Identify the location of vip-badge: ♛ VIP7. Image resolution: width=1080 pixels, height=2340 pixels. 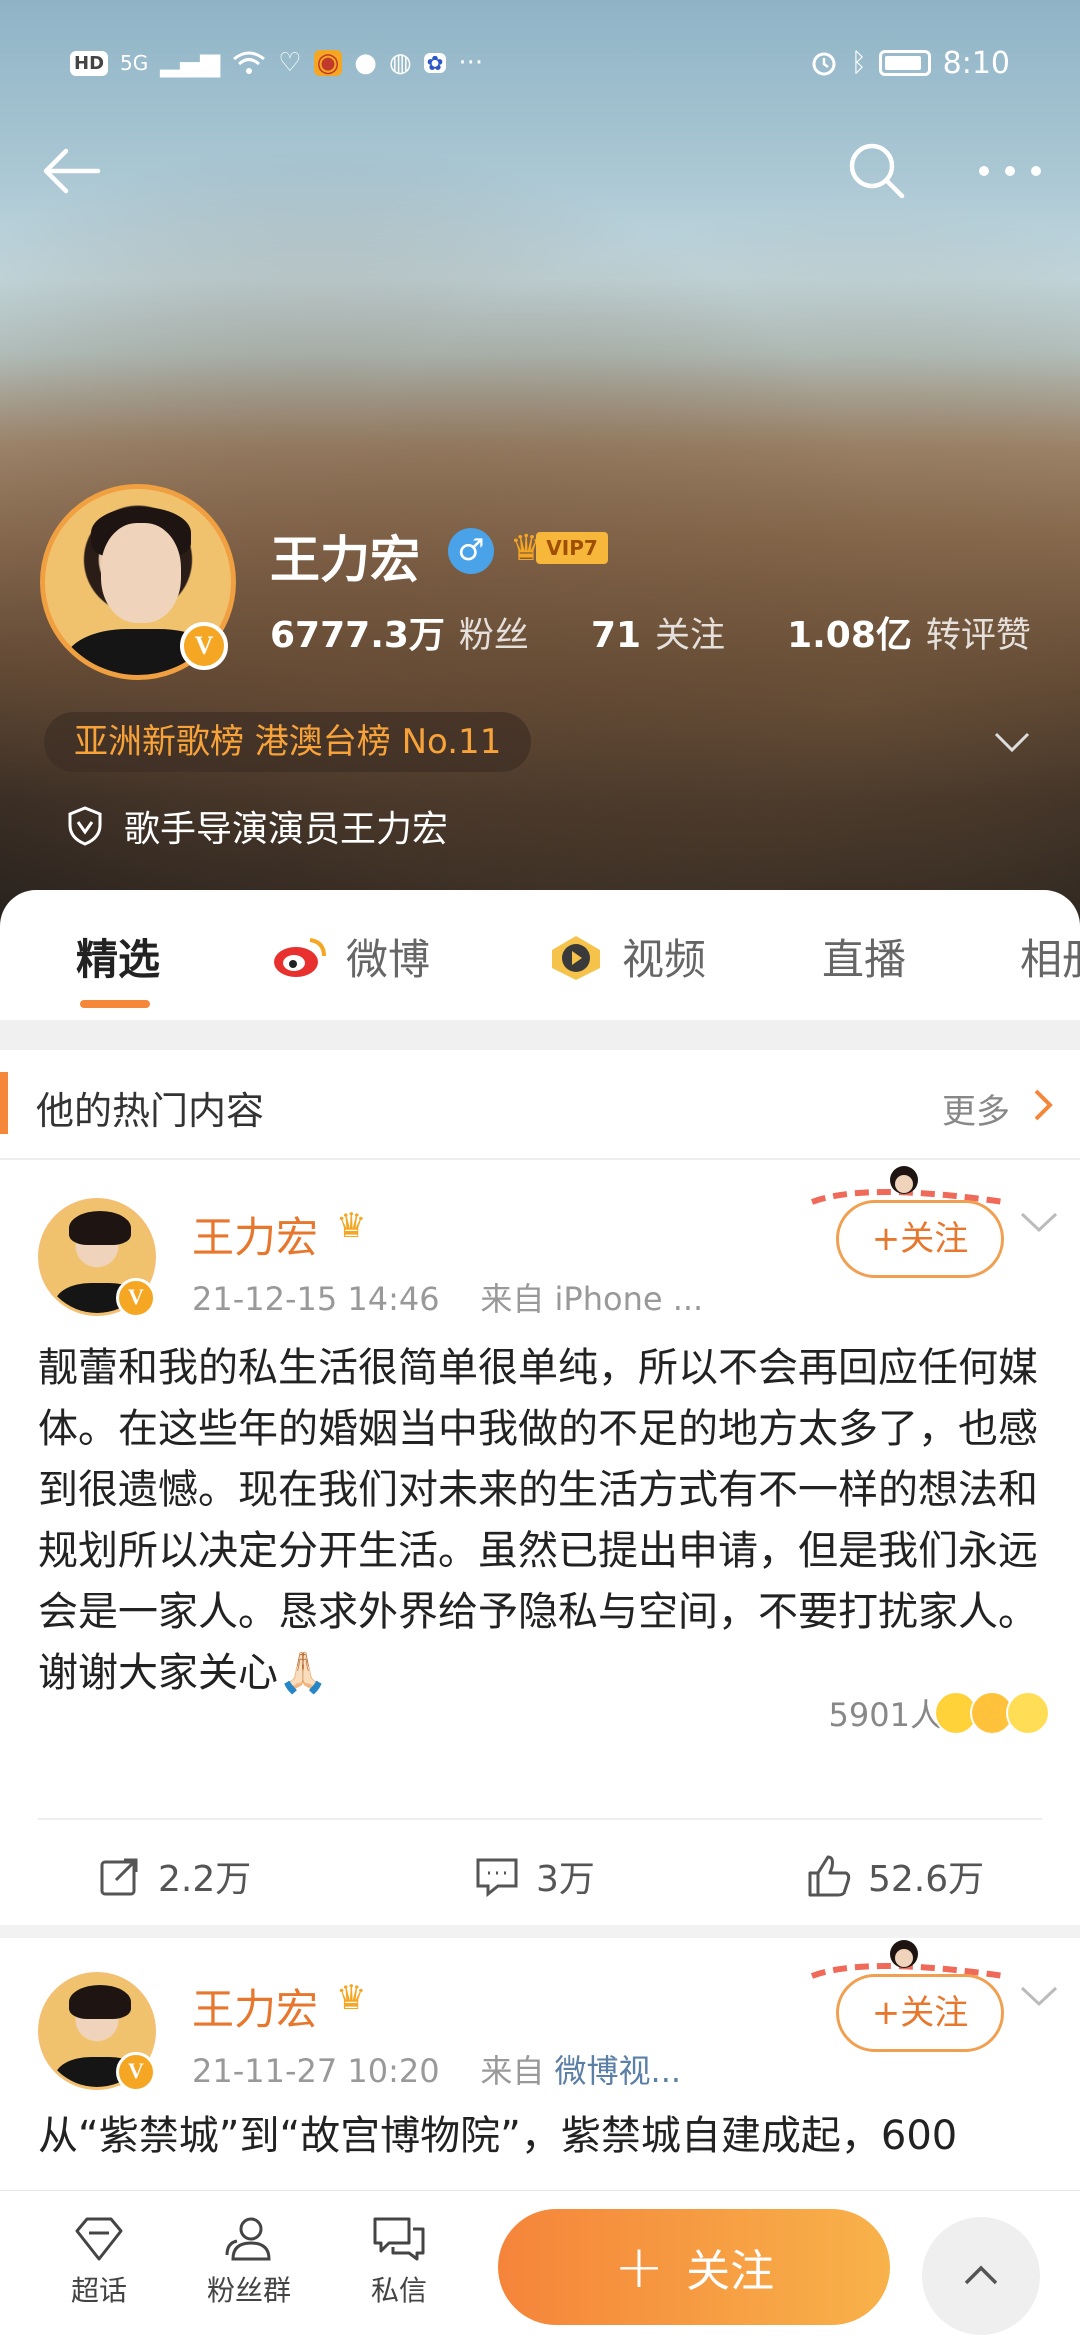
(559, 548).